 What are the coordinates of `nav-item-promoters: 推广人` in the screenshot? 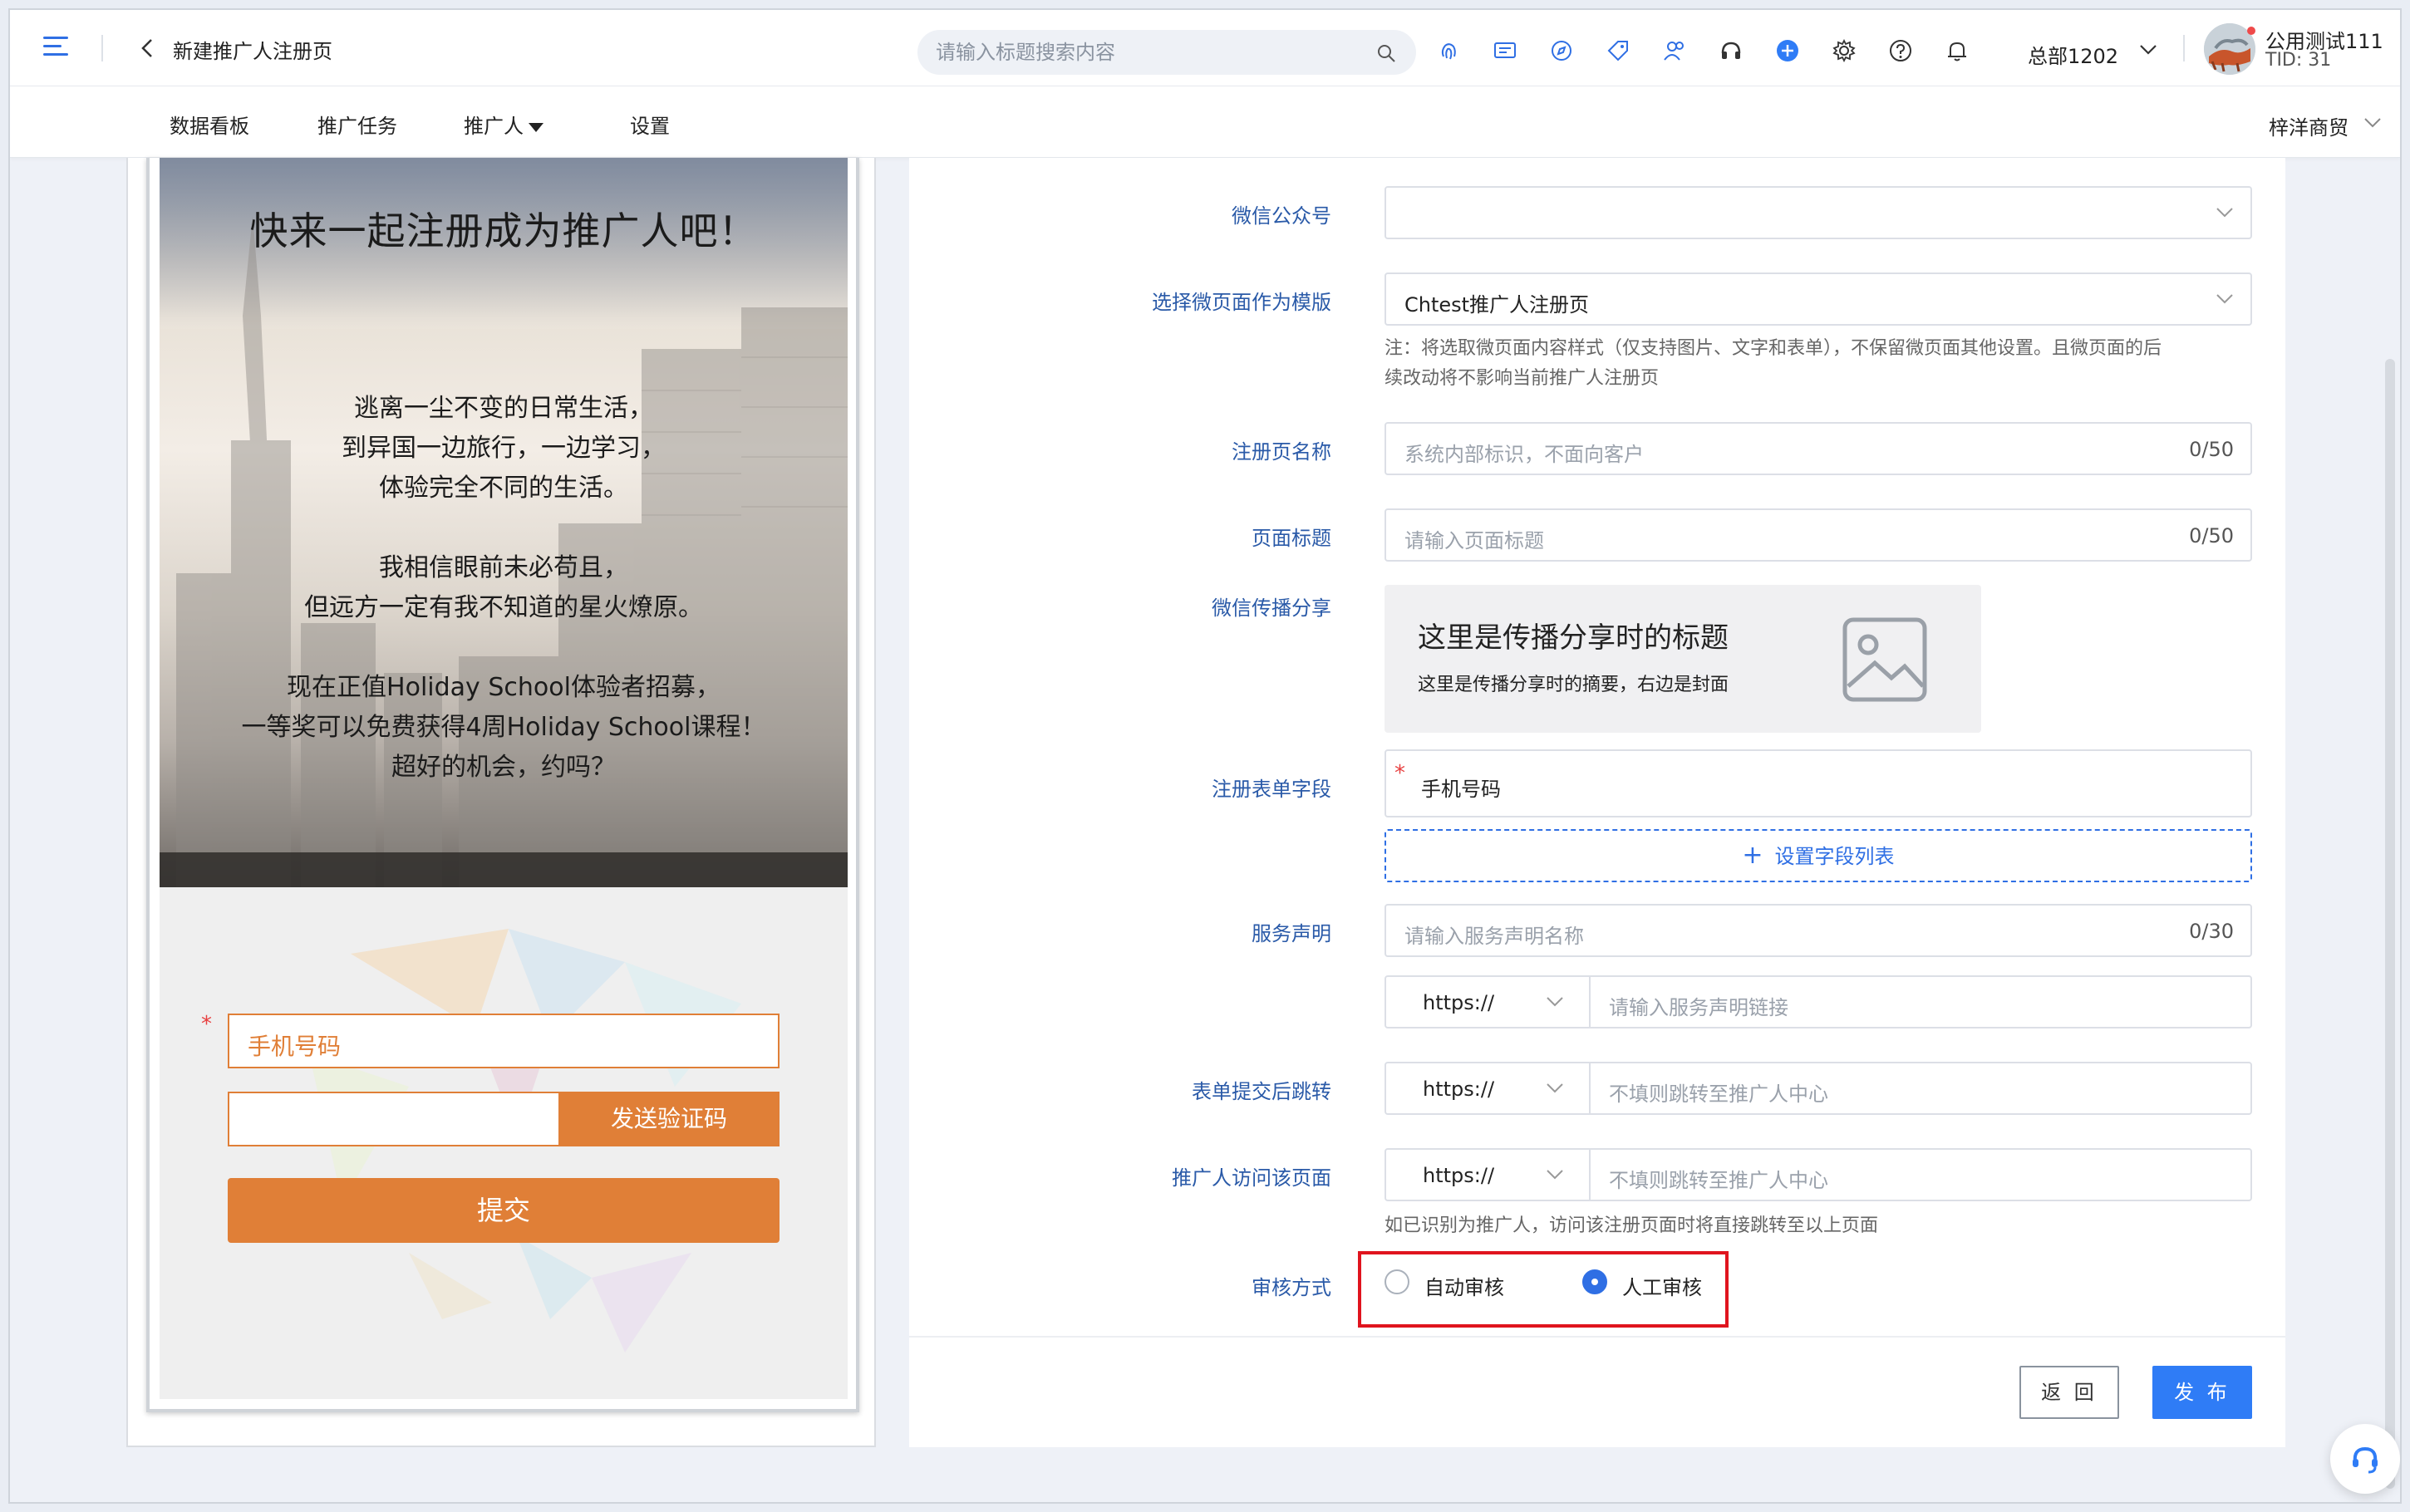 It's located at (503, 125).